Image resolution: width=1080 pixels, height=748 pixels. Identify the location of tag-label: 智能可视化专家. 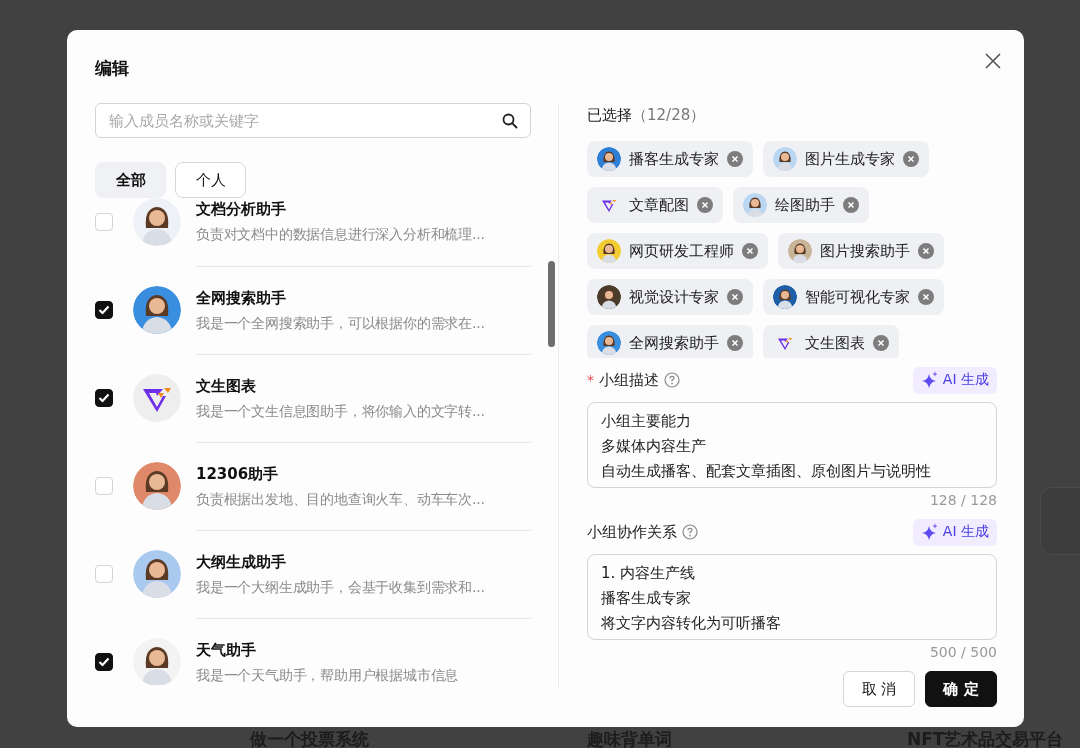
(857, 297).